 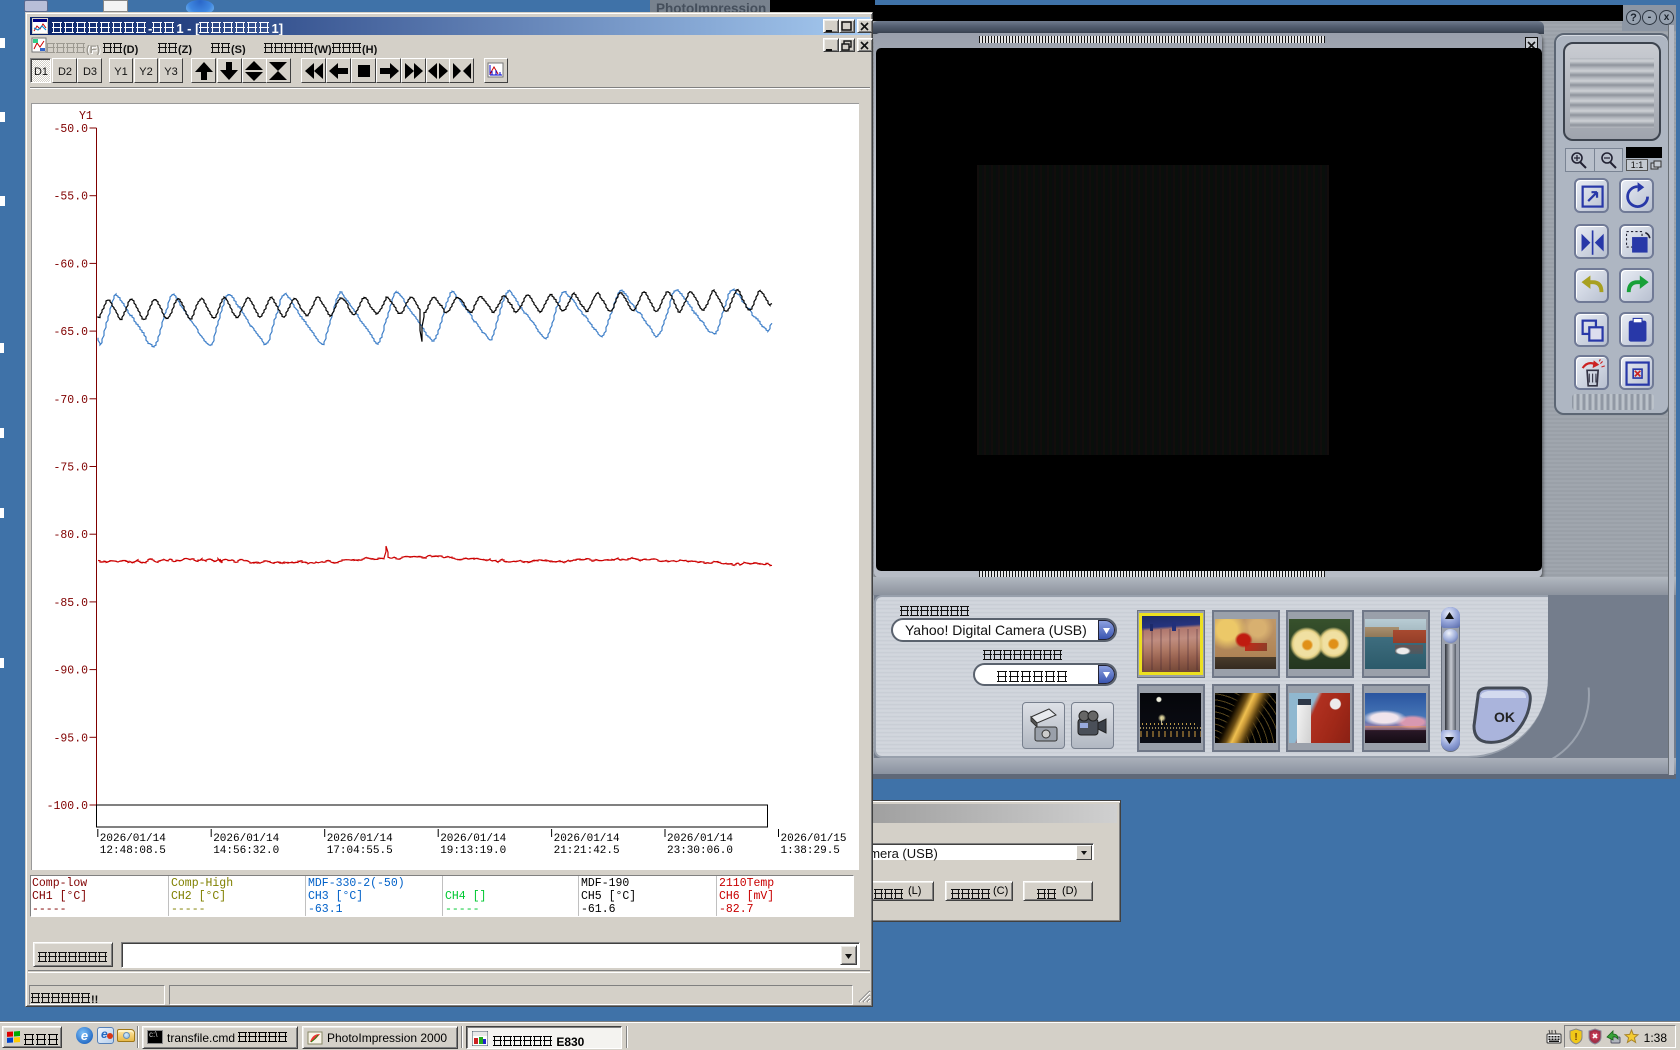 What do you see at coordinates (473, 851) in the screenshot?
I see `svg-text: 19:13:19.0` at bounding box center [473, 851].